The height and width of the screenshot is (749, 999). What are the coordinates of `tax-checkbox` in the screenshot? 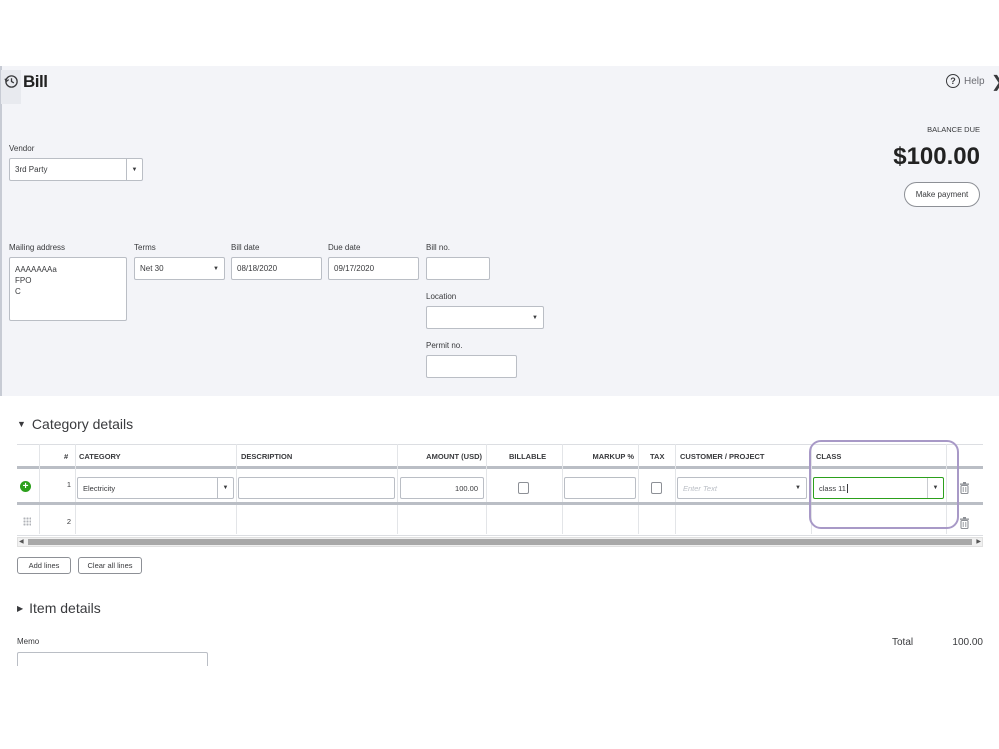 It's located at (656, 488).